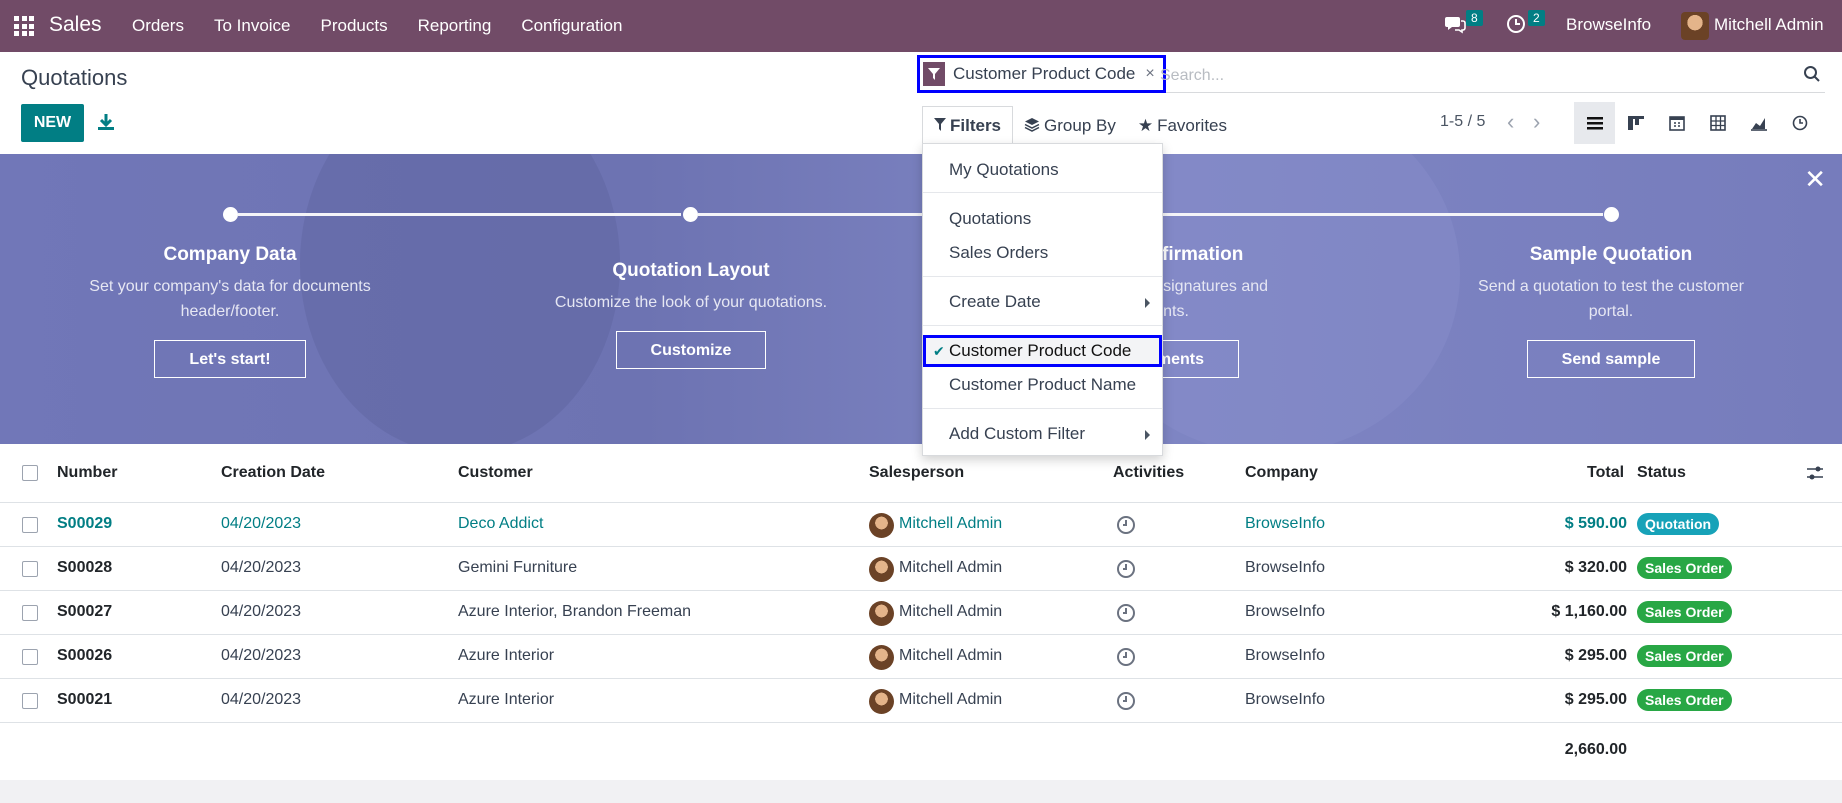 The image size is (1842, 803). Describe the element at coordinates (230, 254) in the screenshot. I see `step-title: Company Data` at that location.